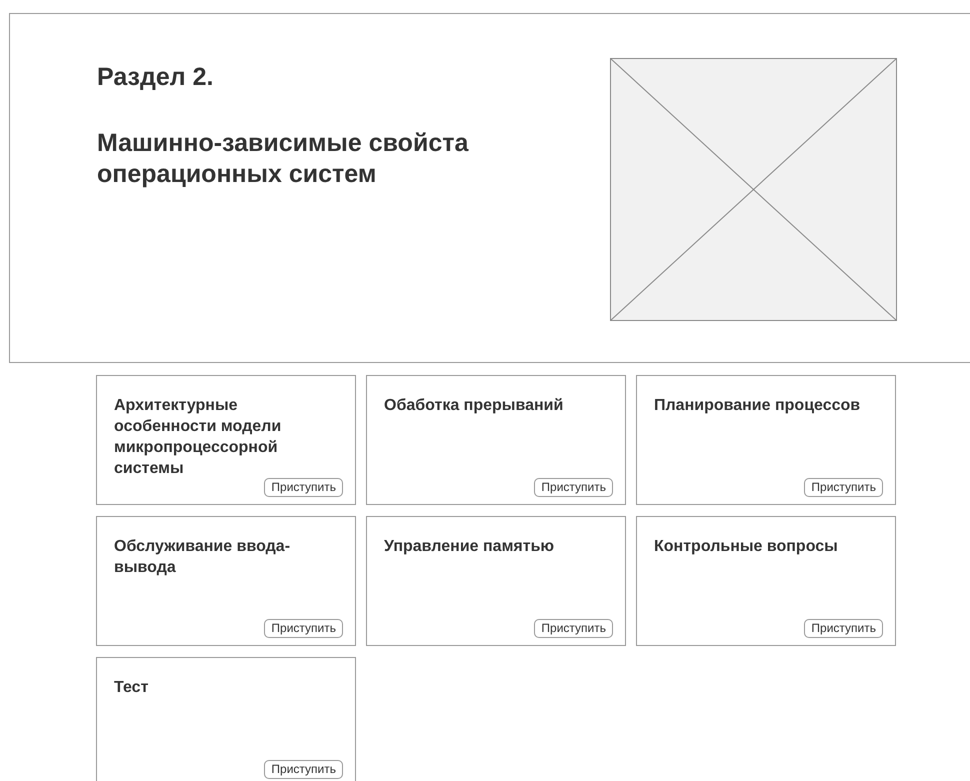 This screenshot has height=781, width=970. What do you see at coordinates (132, 688) in the screenshot?
I see `card-title: Тест` at bounding box center [132, 688].